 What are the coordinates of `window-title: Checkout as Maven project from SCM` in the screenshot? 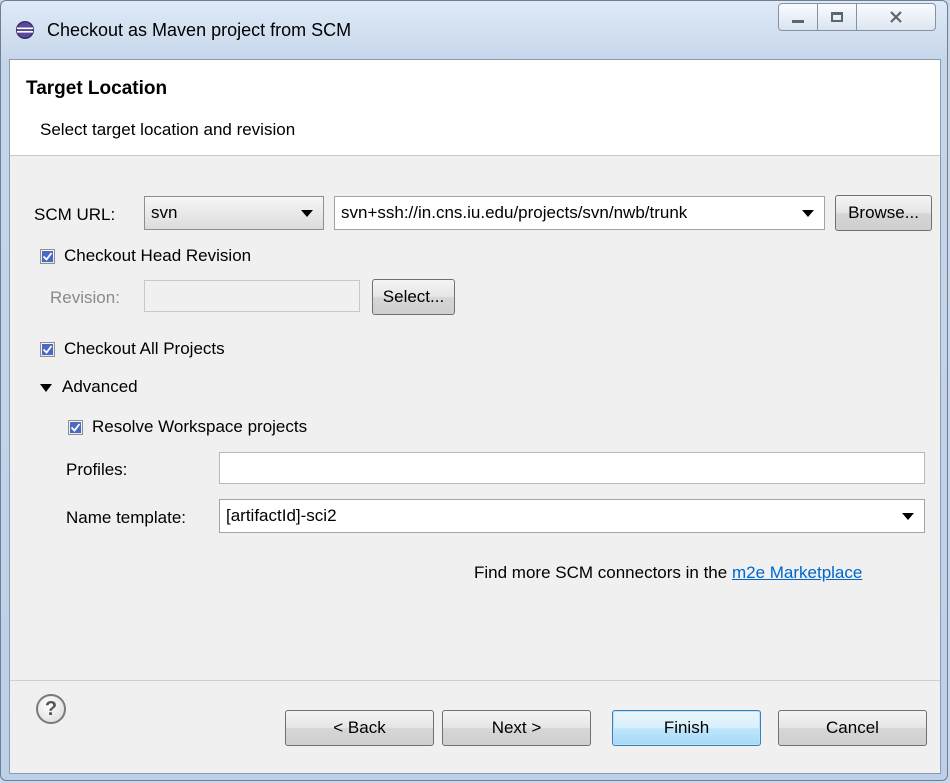 It's located at (199, 30).